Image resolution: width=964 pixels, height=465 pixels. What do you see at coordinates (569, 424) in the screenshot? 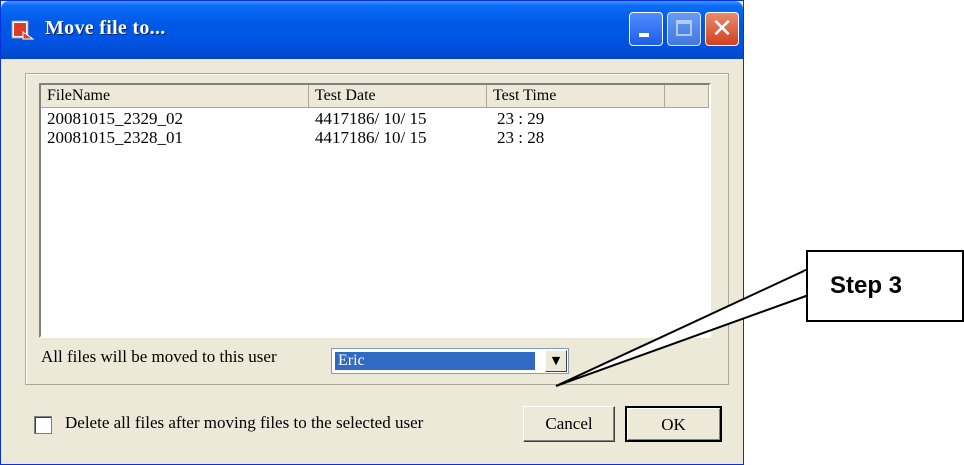
I see `cancel-button: Cancel` at bounding box center [569, 424].